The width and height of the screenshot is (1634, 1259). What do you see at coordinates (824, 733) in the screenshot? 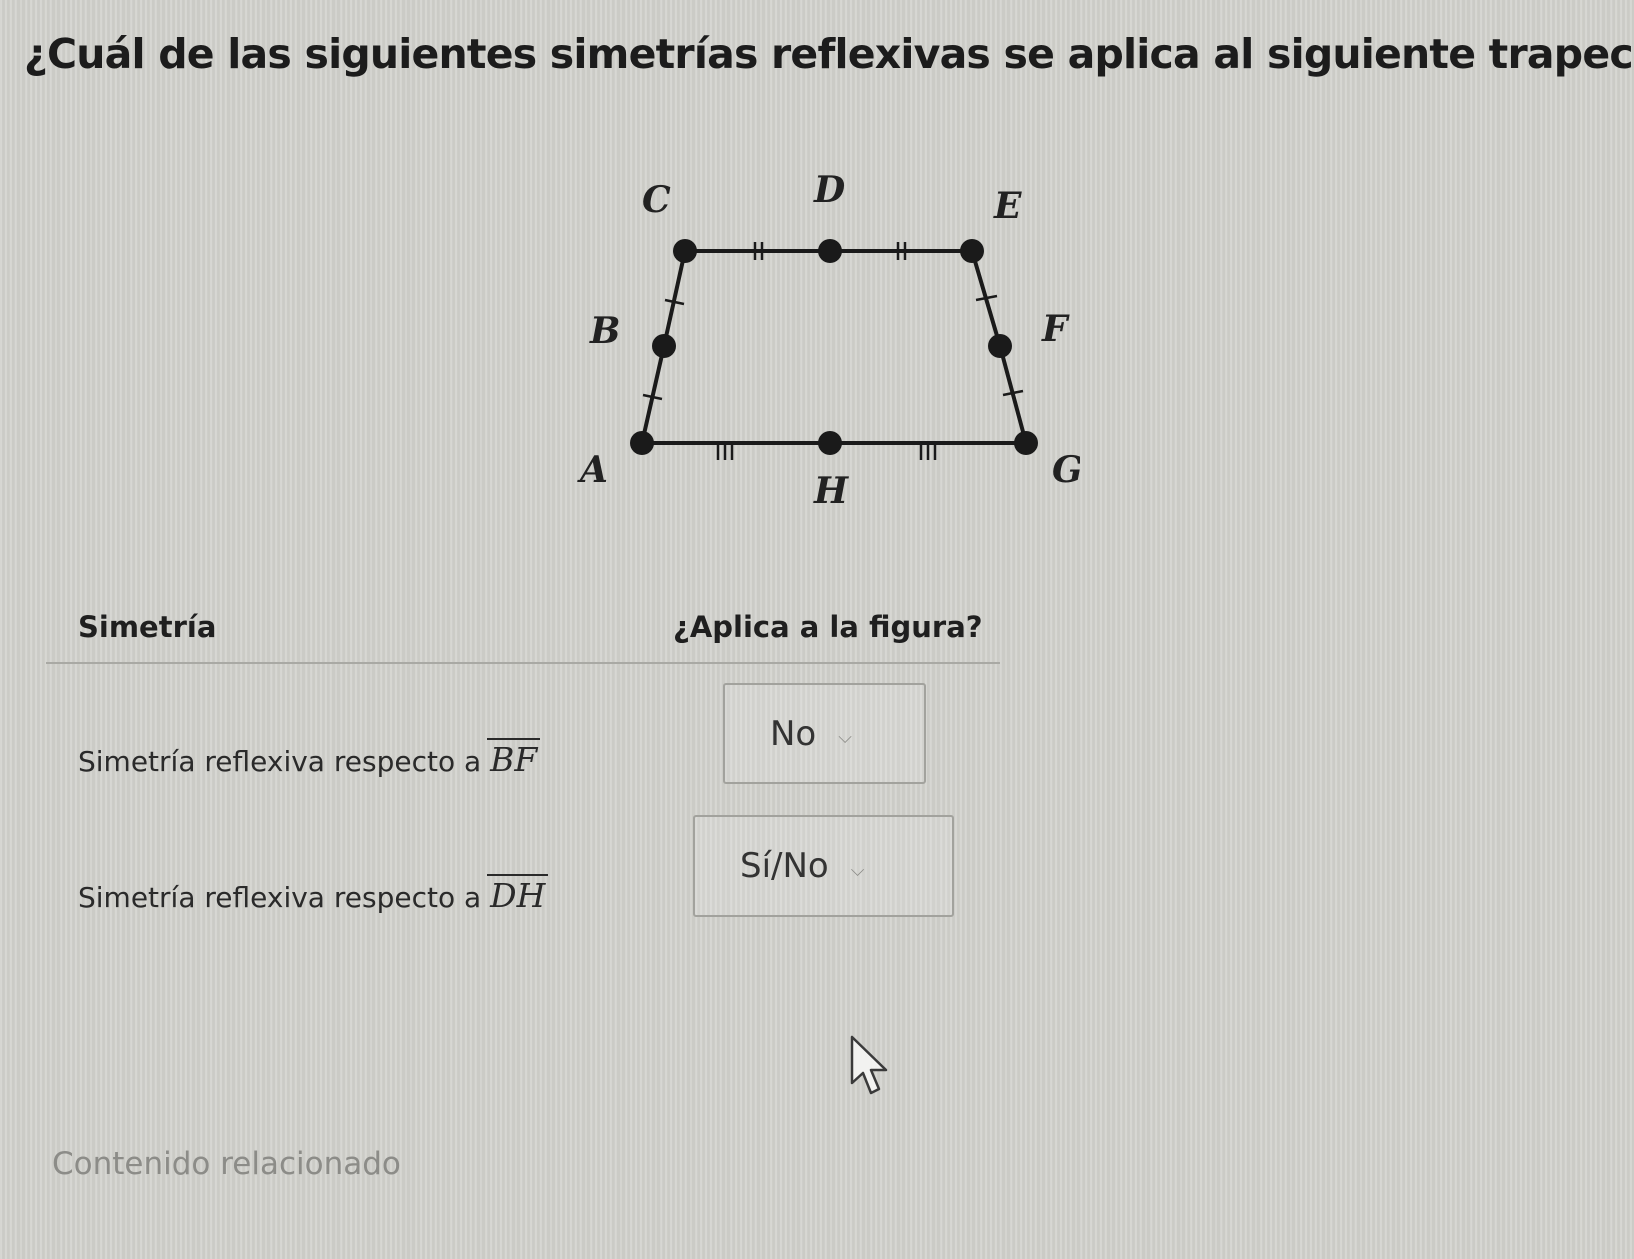
I see `select-bf: No ⌵` at bounding box center [824, 733].